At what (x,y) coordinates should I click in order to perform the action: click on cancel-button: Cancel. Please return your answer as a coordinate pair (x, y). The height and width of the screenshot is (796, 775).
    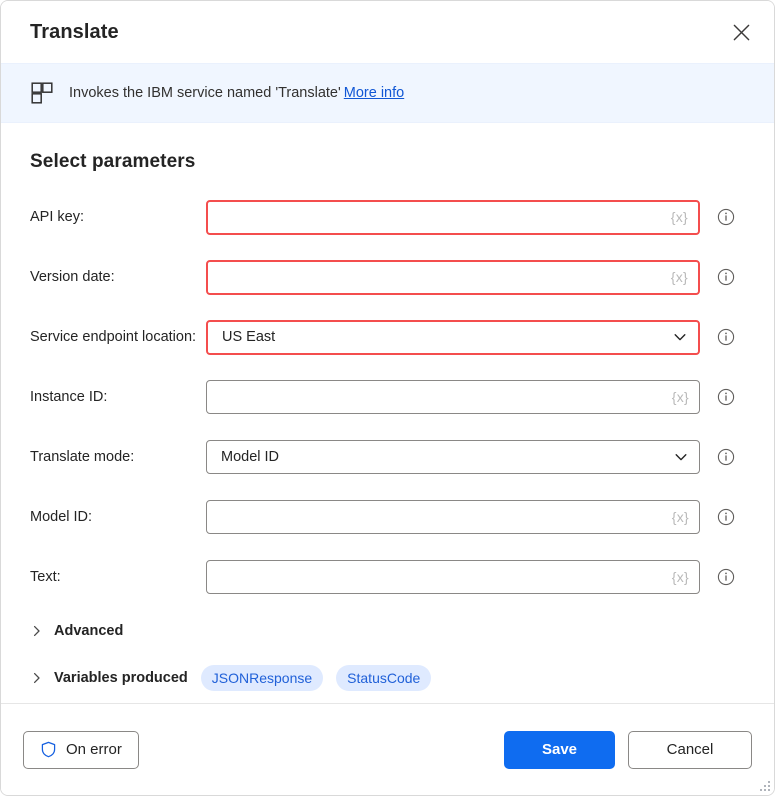
    Looking at the image, I should click on (690, 749).